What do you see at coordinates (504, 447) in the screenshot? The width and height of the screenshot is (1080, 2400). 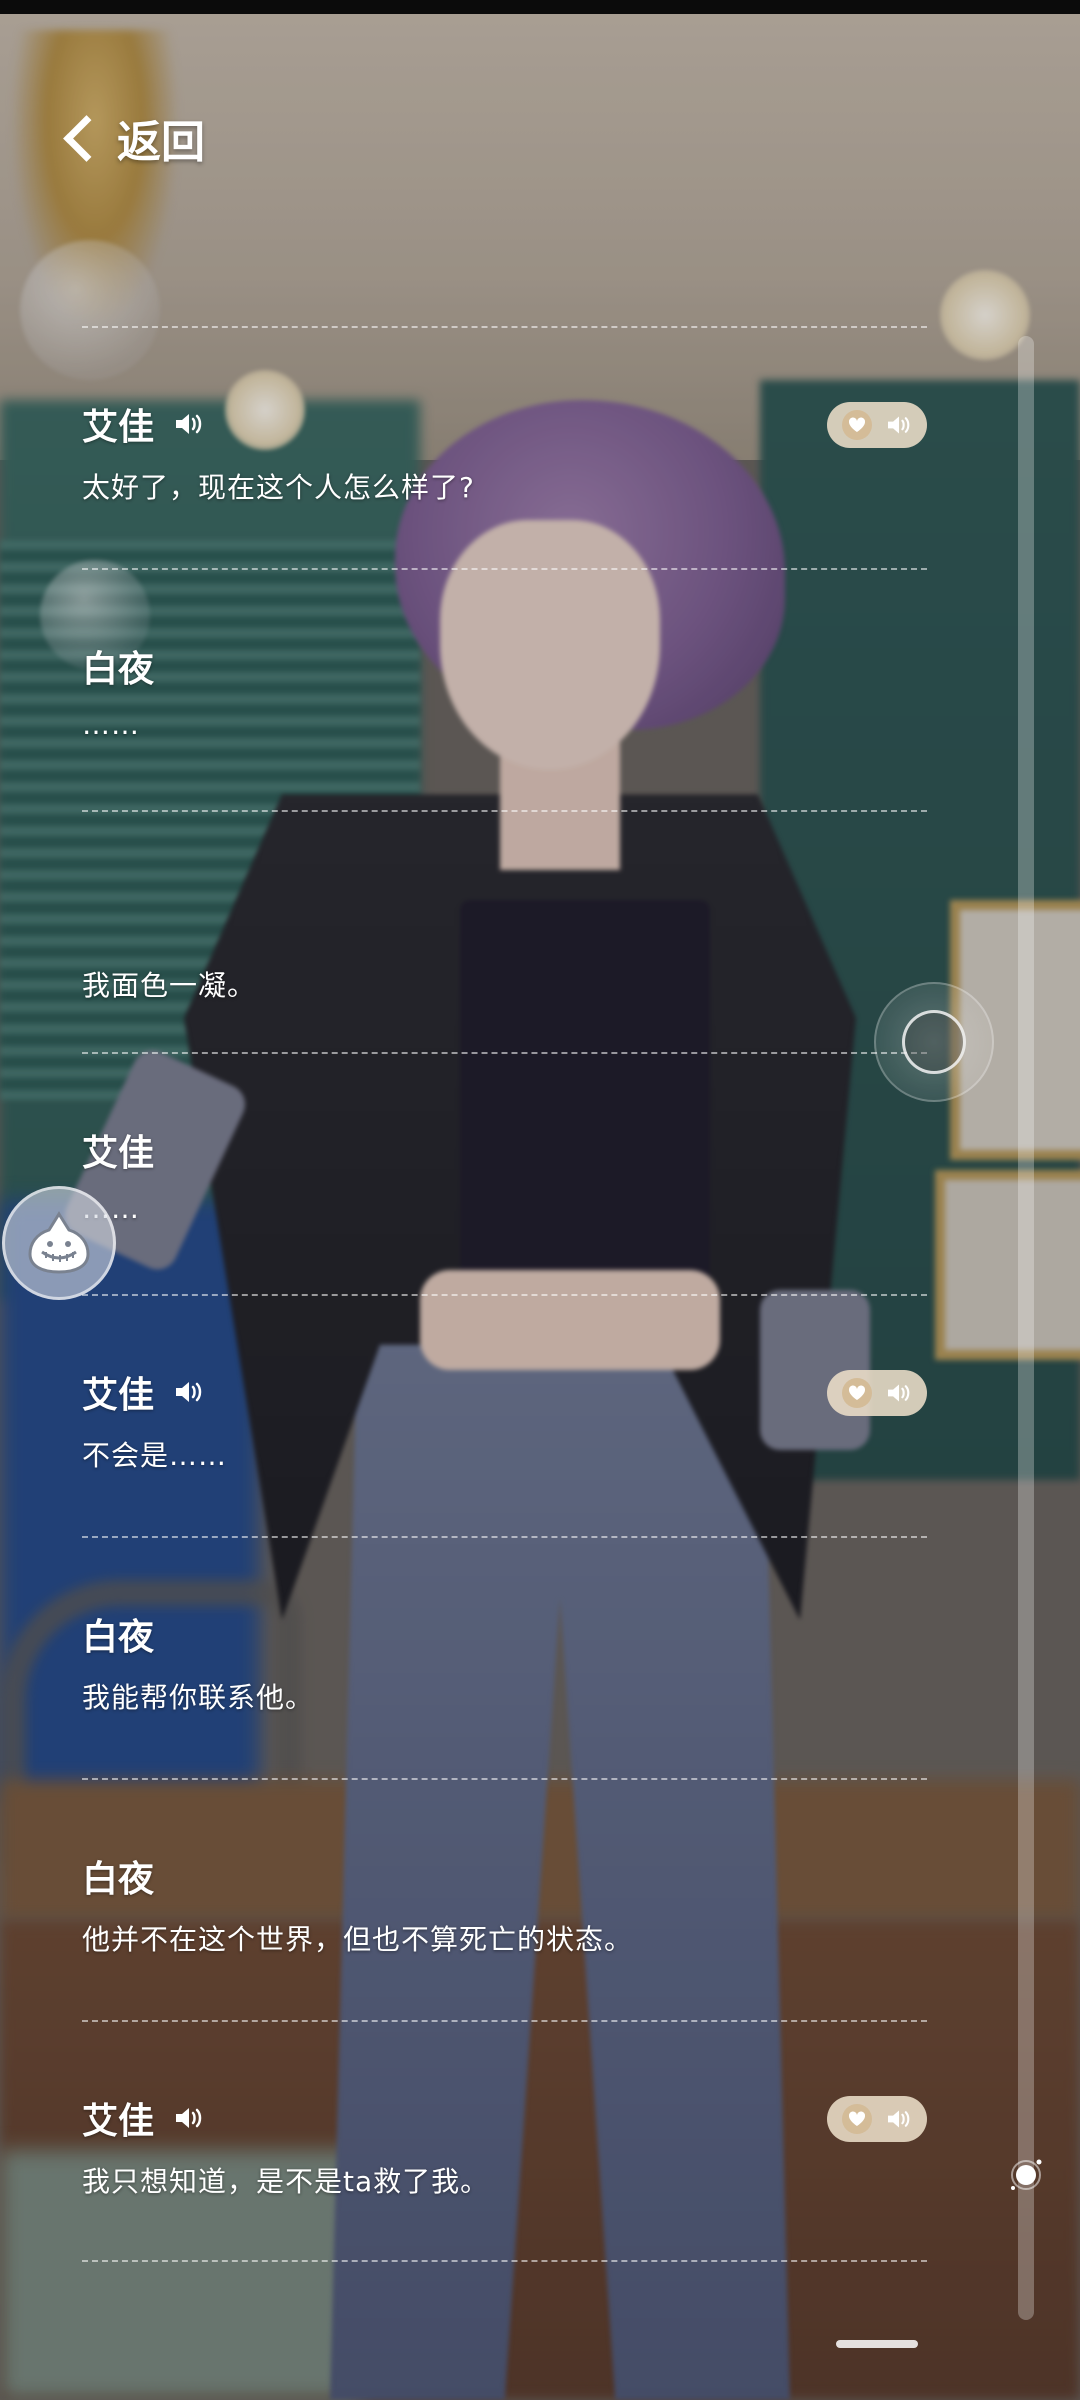 I see `log-entry: 艾佳 太好了，现在这个人怎么样了?` at bounding box center [504, 447].